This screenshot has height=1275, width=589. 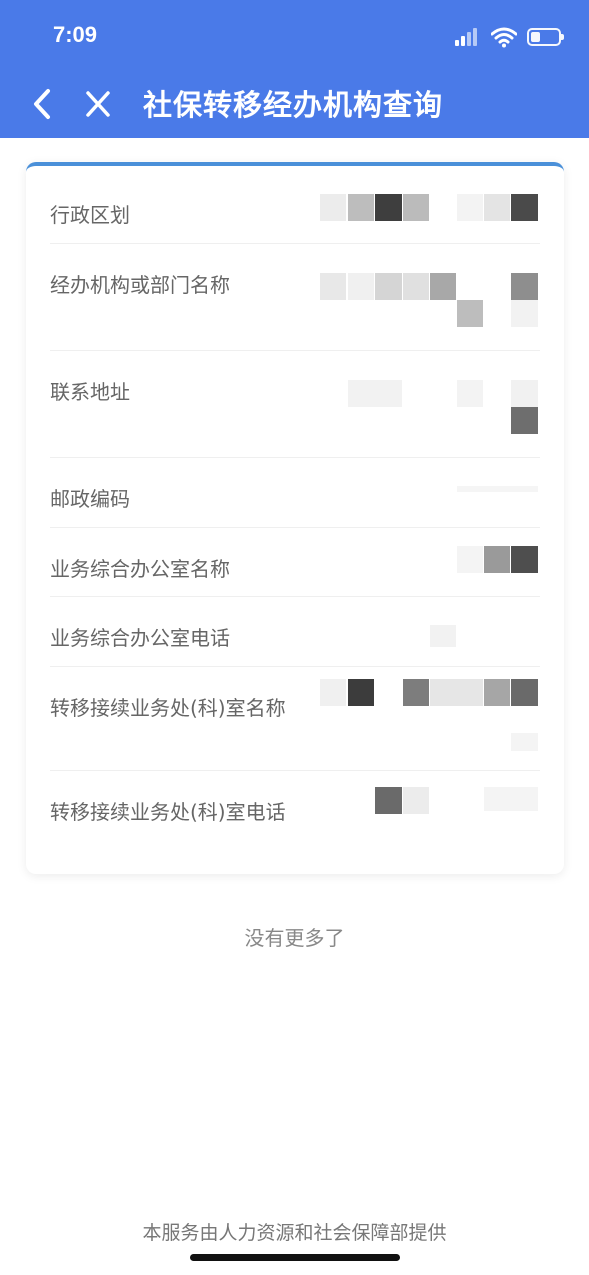 I want to click on page-title: 社保转移经办机构查询, so click(x=293, y=105).